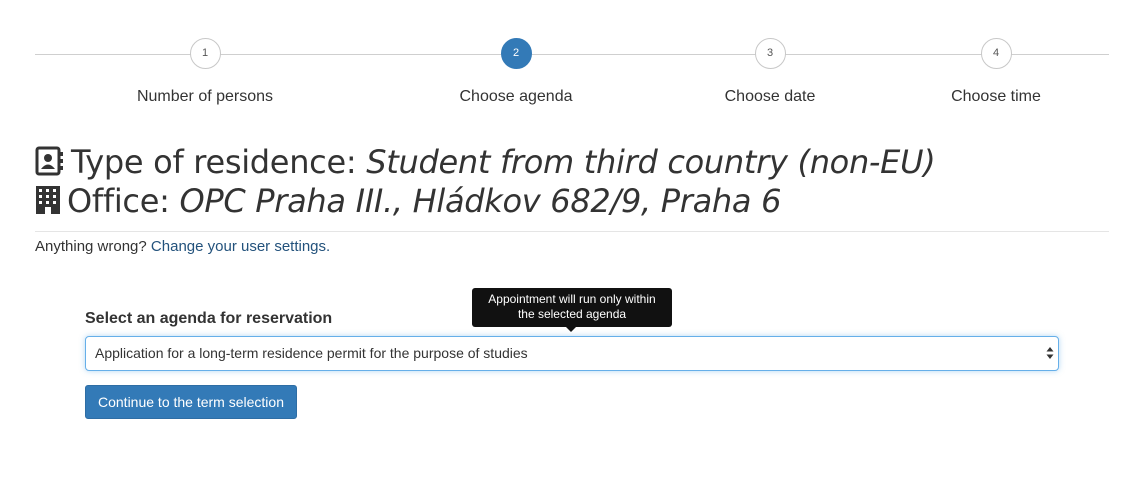 This screenshot has width=1145, height=495. Describe the element at coordinates (205, 72) in the screenshot. I see `step-number-of-persons: 1 Number of persons` at that location.